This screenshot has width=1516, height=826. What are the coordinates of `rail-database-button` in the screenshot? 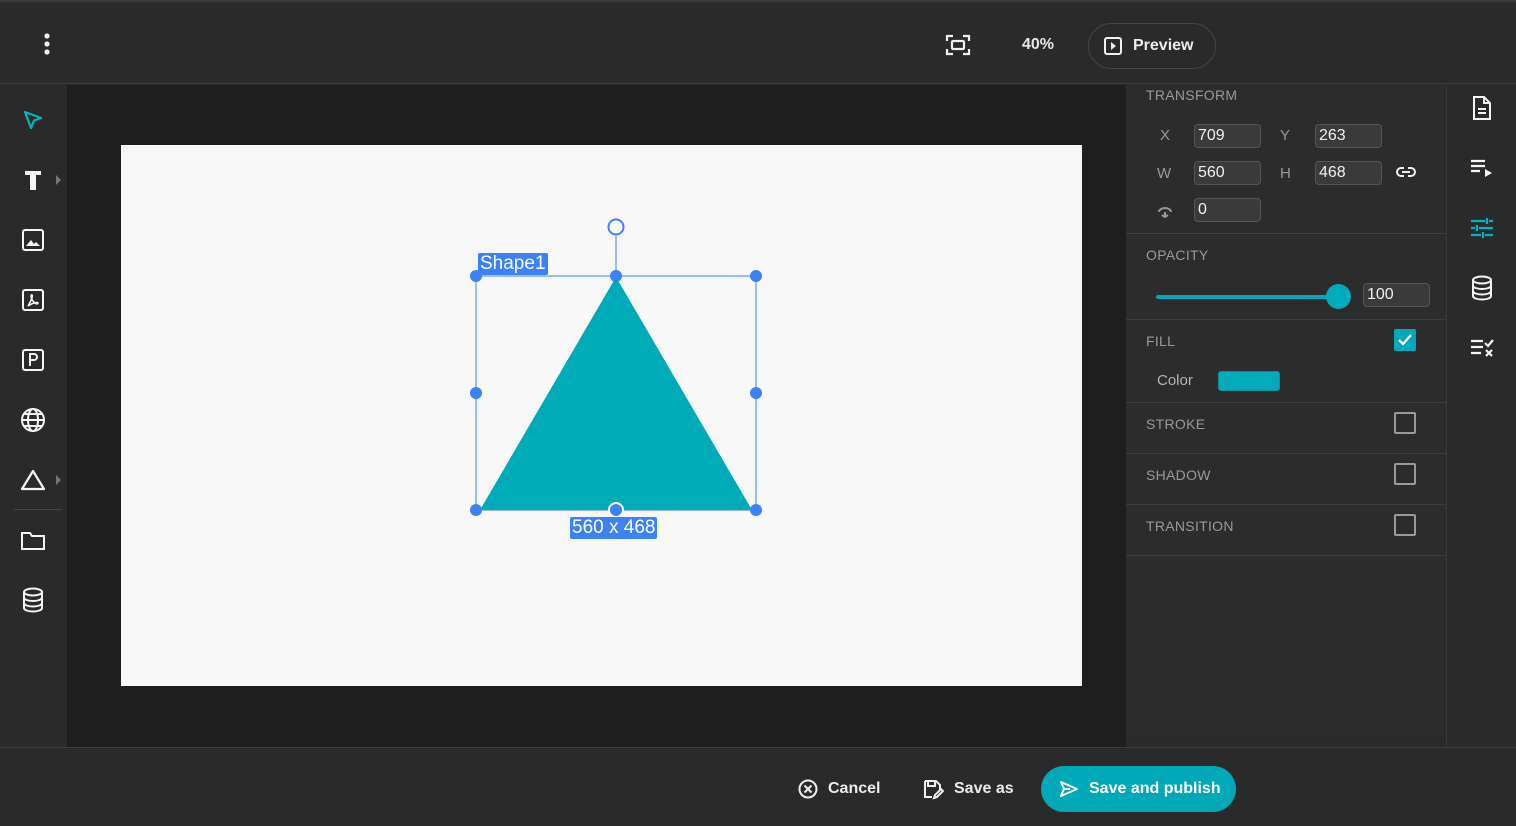 It's located at (1482, 288).